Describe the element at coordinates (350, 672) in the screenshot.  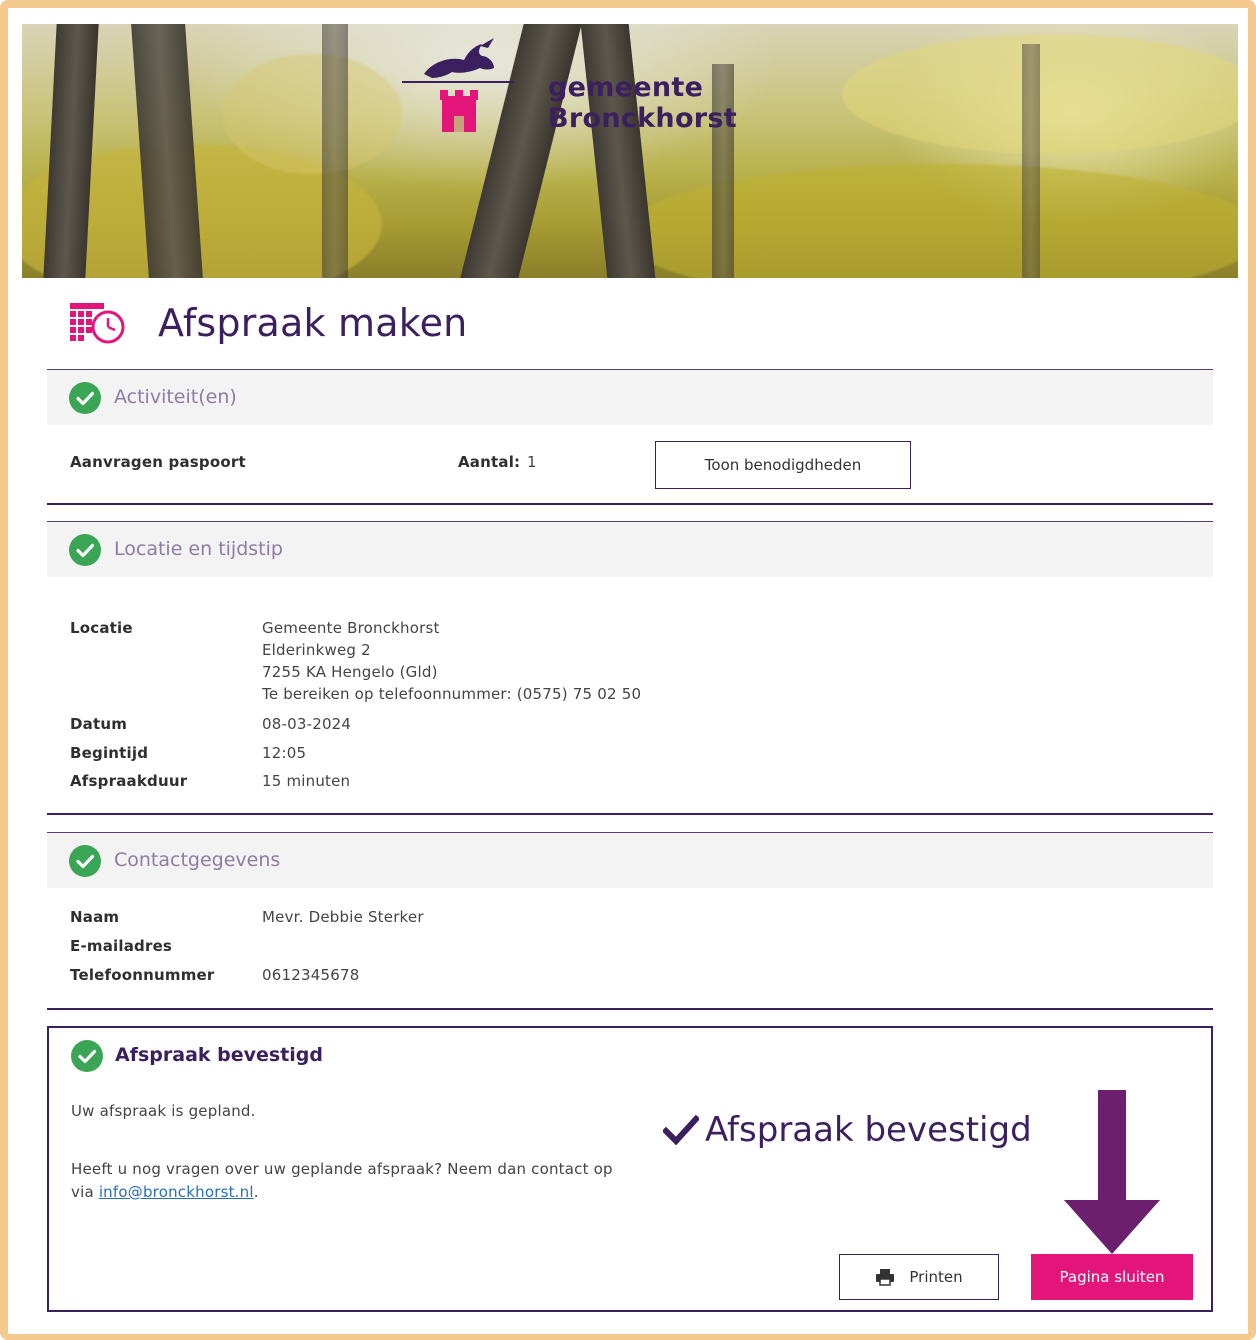
I see `location-line: 7255 KA Hengelo (Gld)` at that location.